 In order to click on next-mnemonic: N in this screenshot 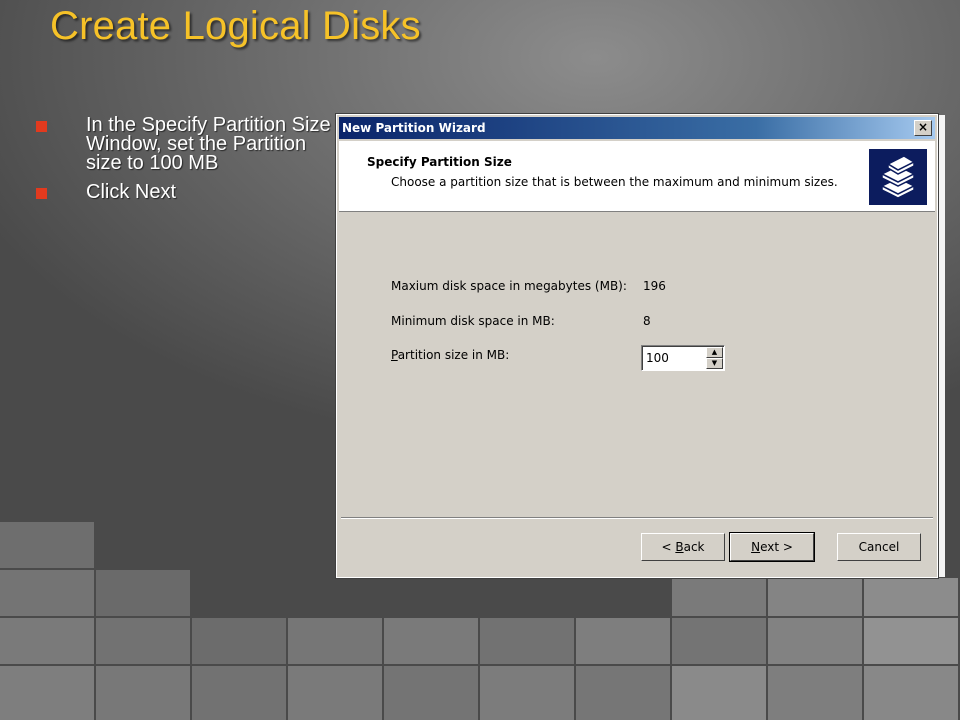, I will do `click(756, 547)`.